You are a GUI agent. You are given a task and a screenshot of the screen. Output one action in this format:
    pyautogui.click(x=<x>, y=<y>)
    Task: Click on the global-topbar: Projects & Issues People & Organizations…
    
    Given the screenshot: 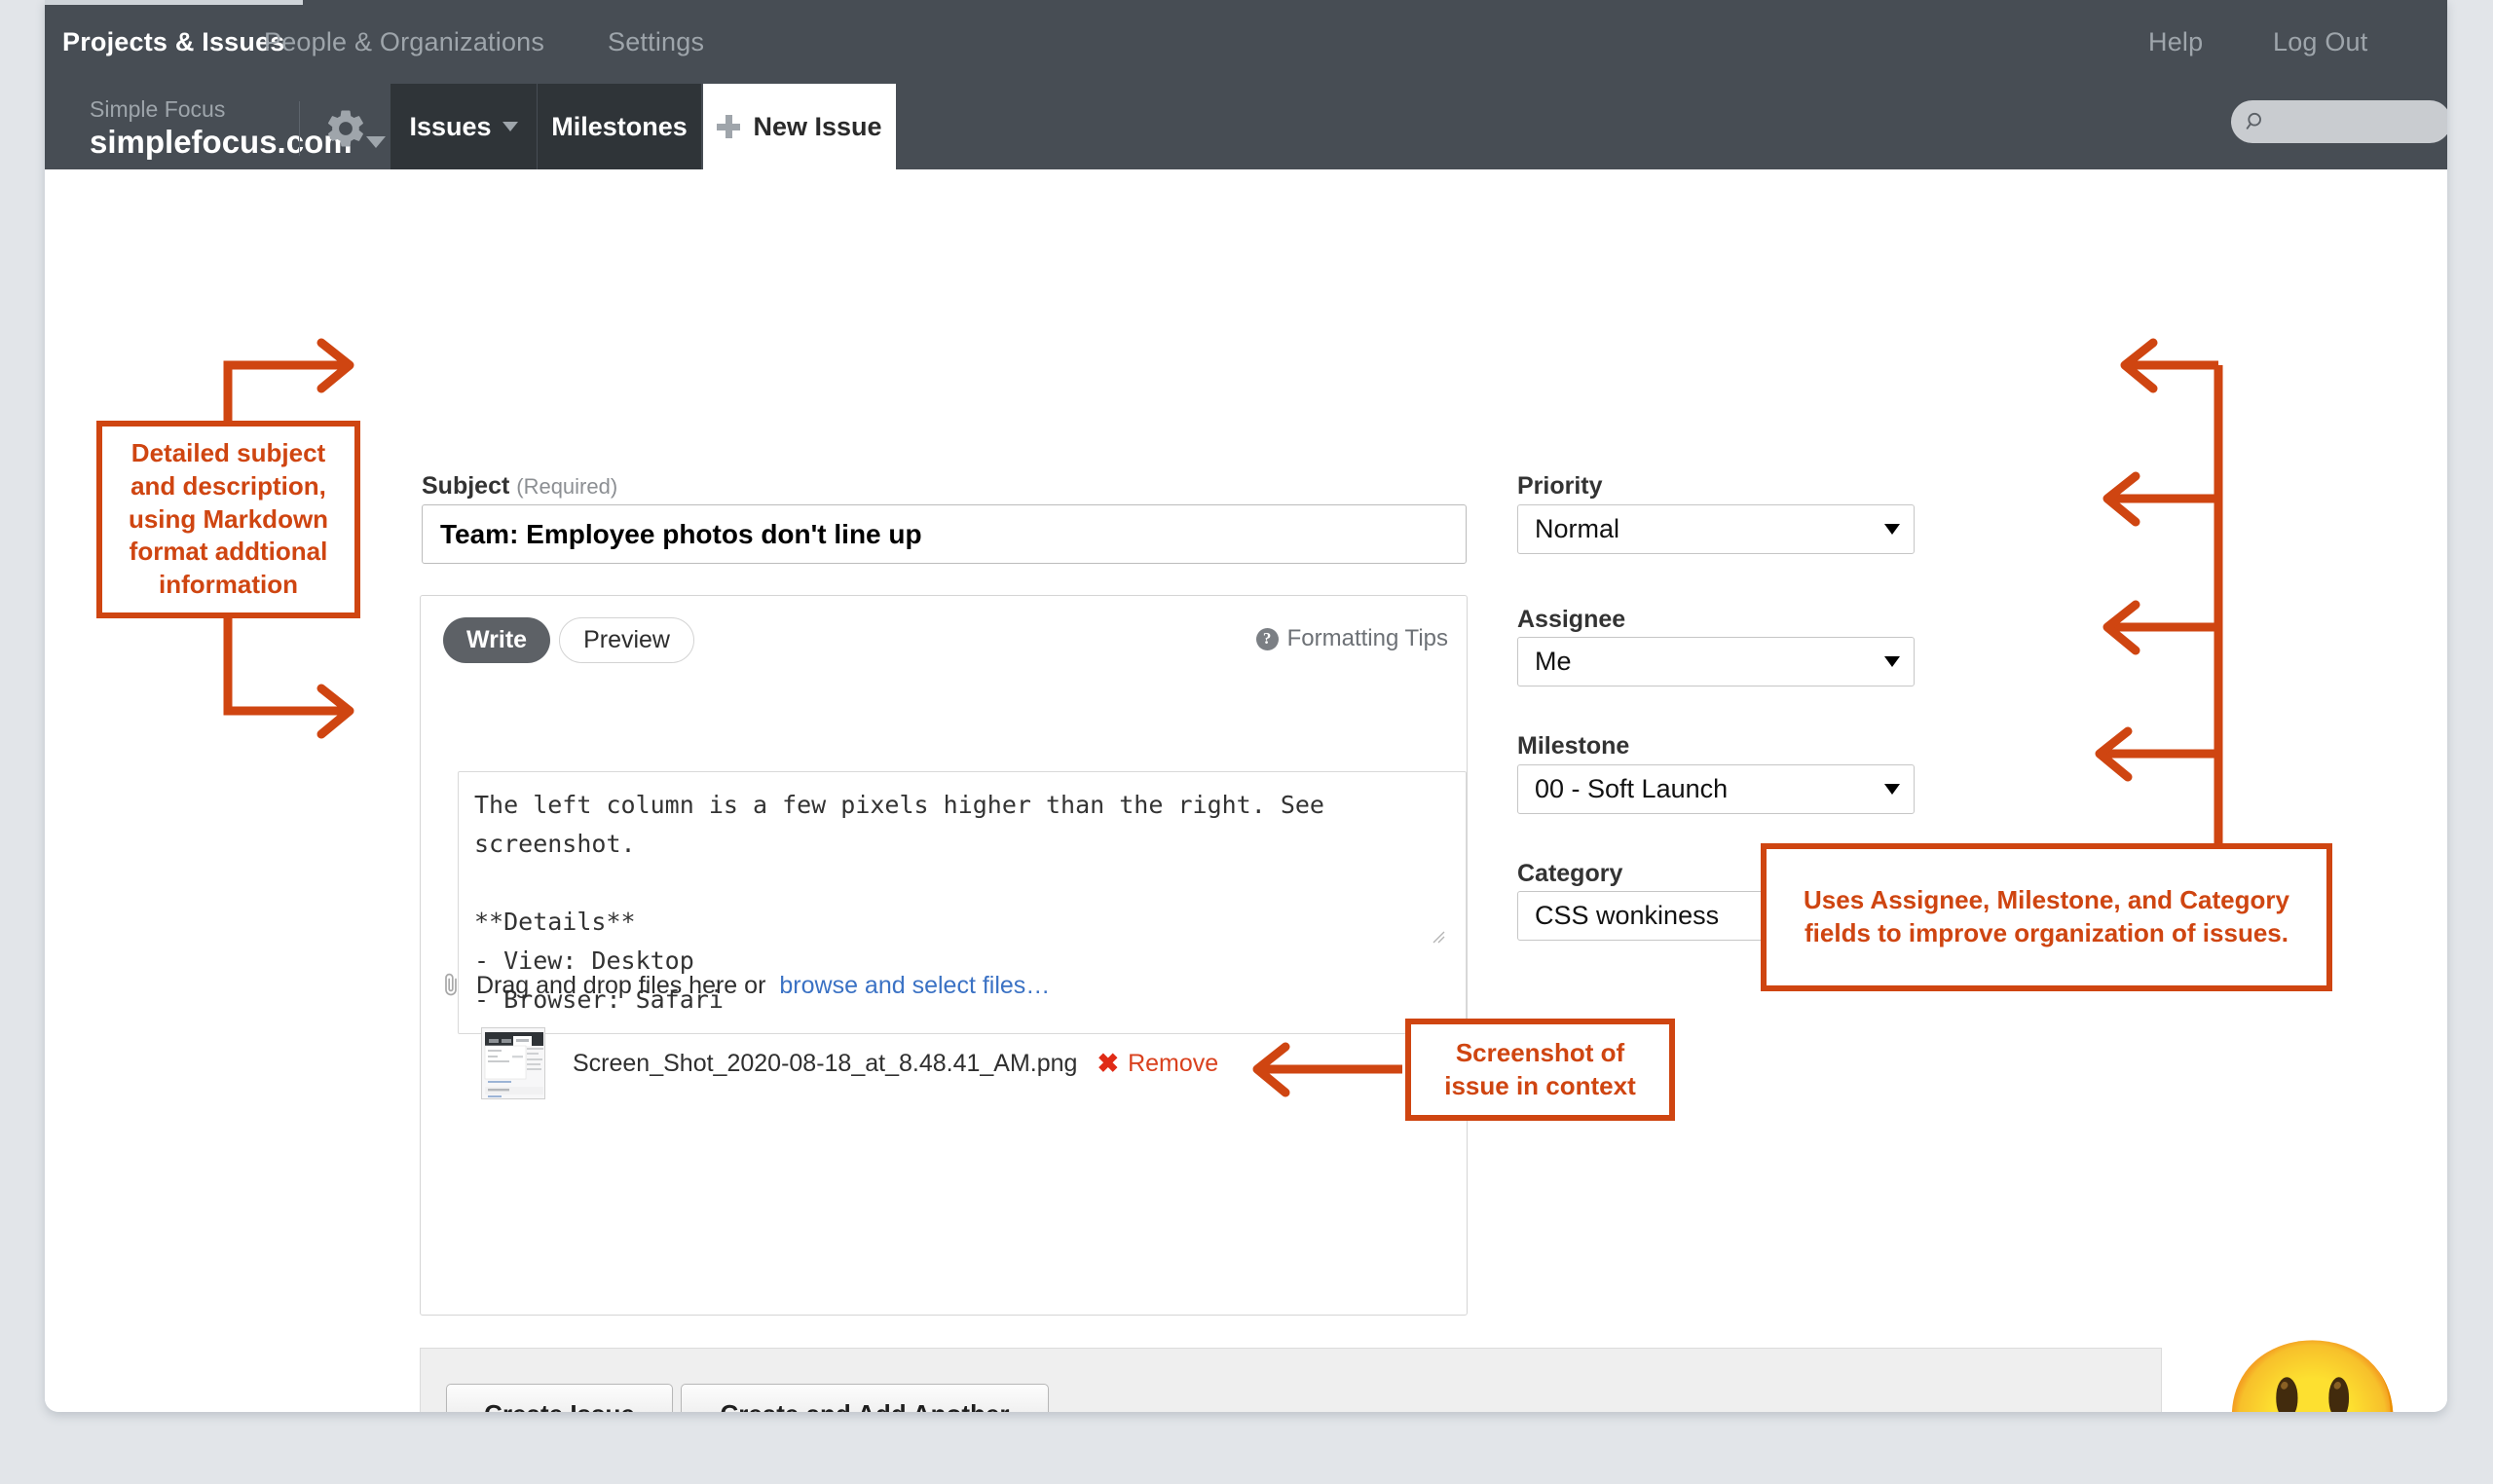 What is the action you would take?
    pyautogui.click(x=1246, y=42)
    